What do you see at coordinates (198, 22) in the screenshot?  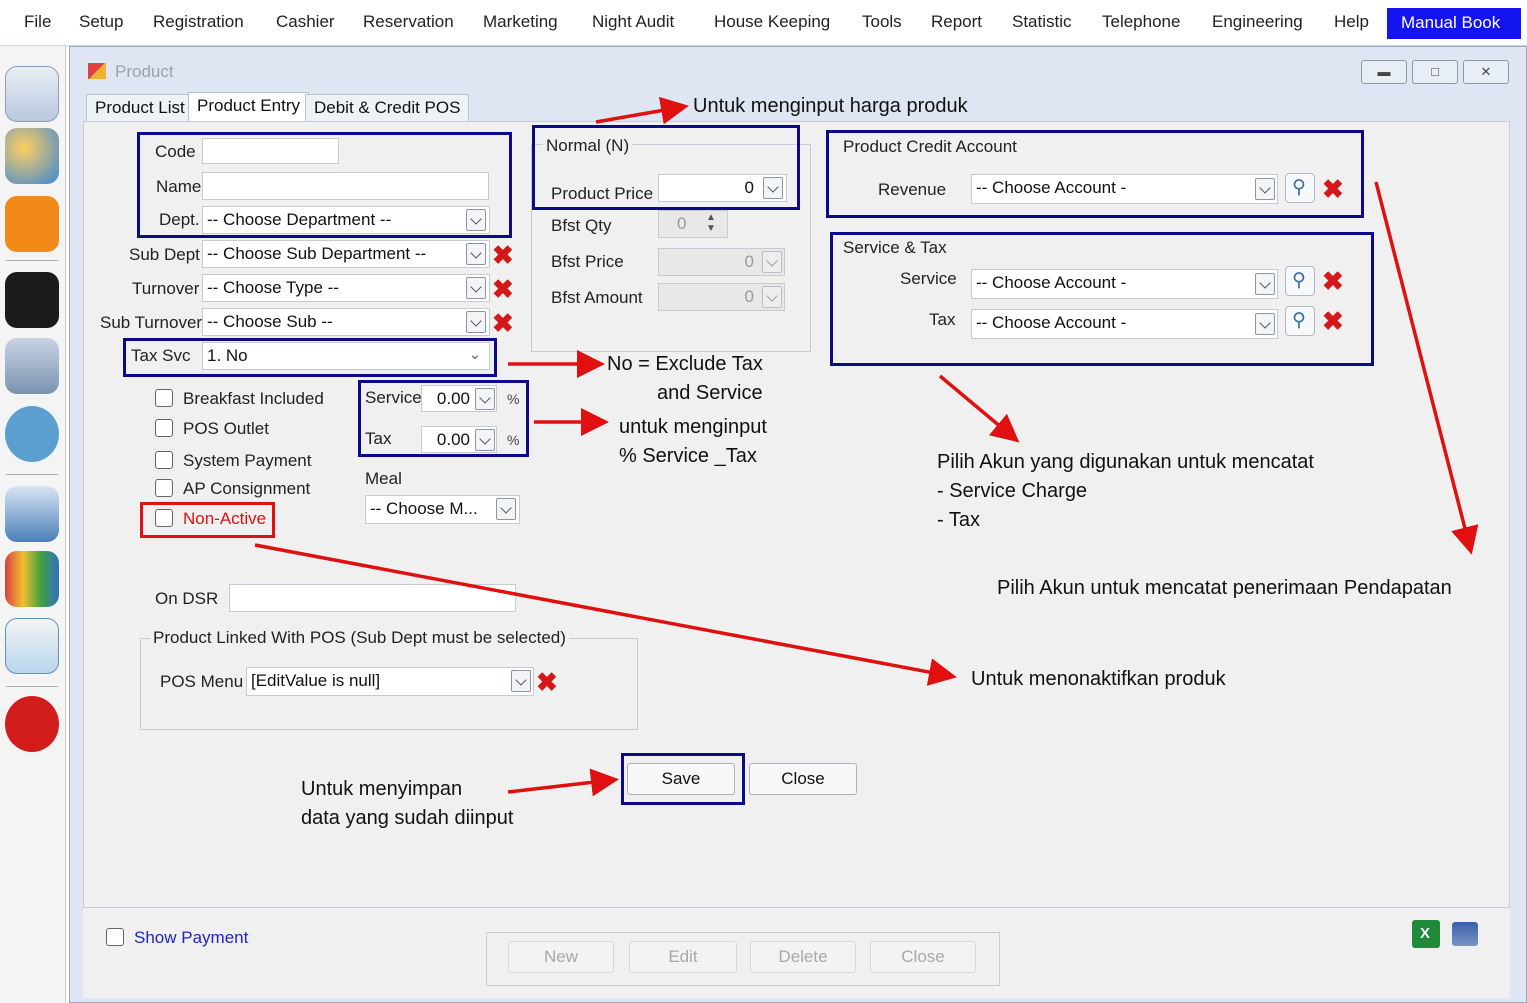 I see `menu-registration: Registration` at bounding box center [198, 22].